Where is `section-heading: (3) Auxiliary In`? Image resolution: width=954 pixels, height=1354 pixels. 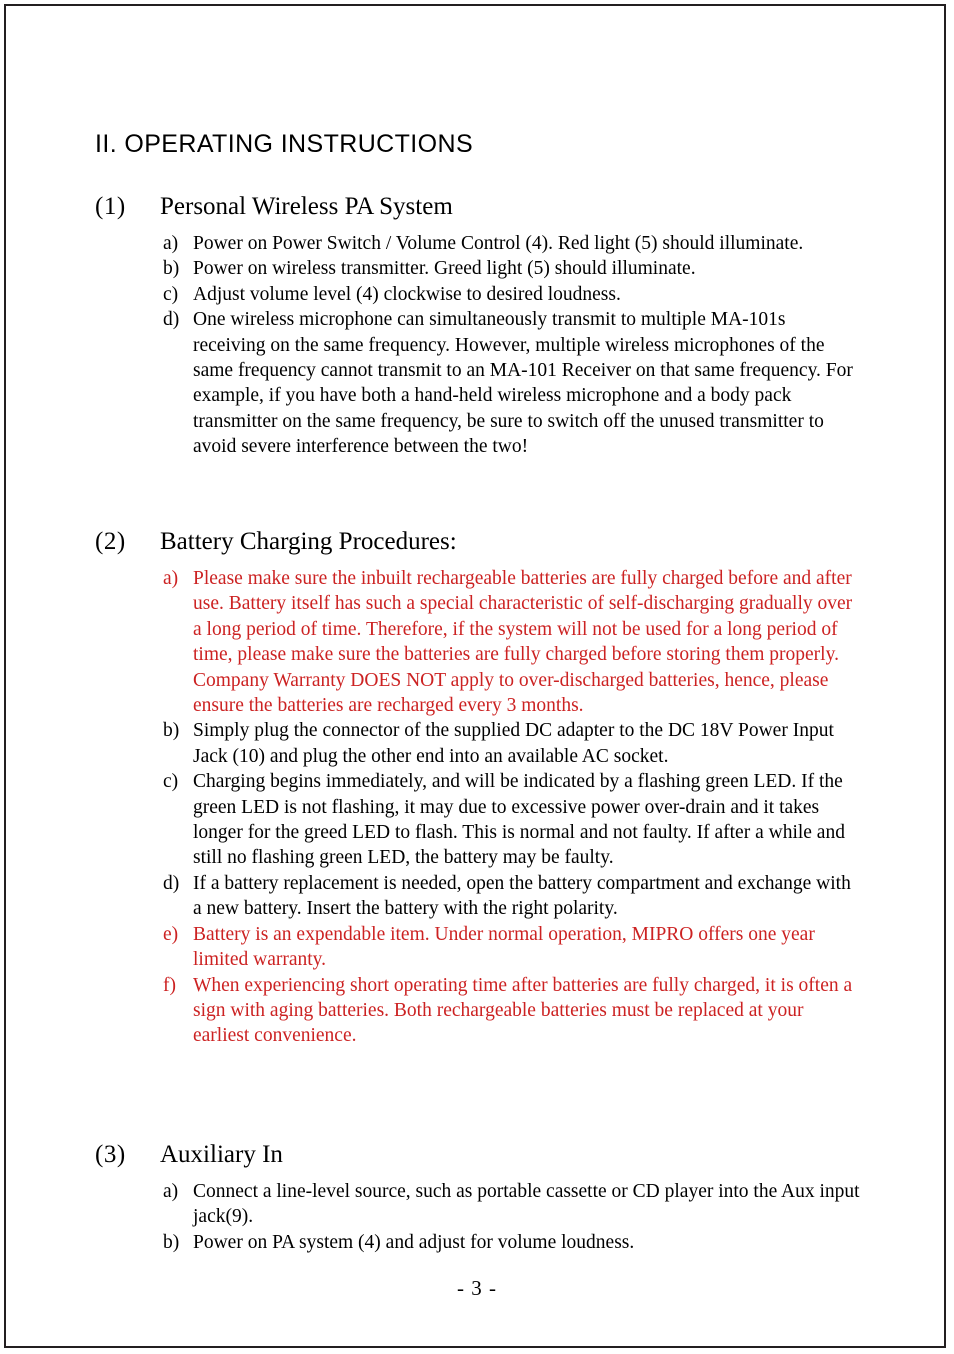
section-heading: (3) Auxiliary In is located at coordinates (524, 1155).